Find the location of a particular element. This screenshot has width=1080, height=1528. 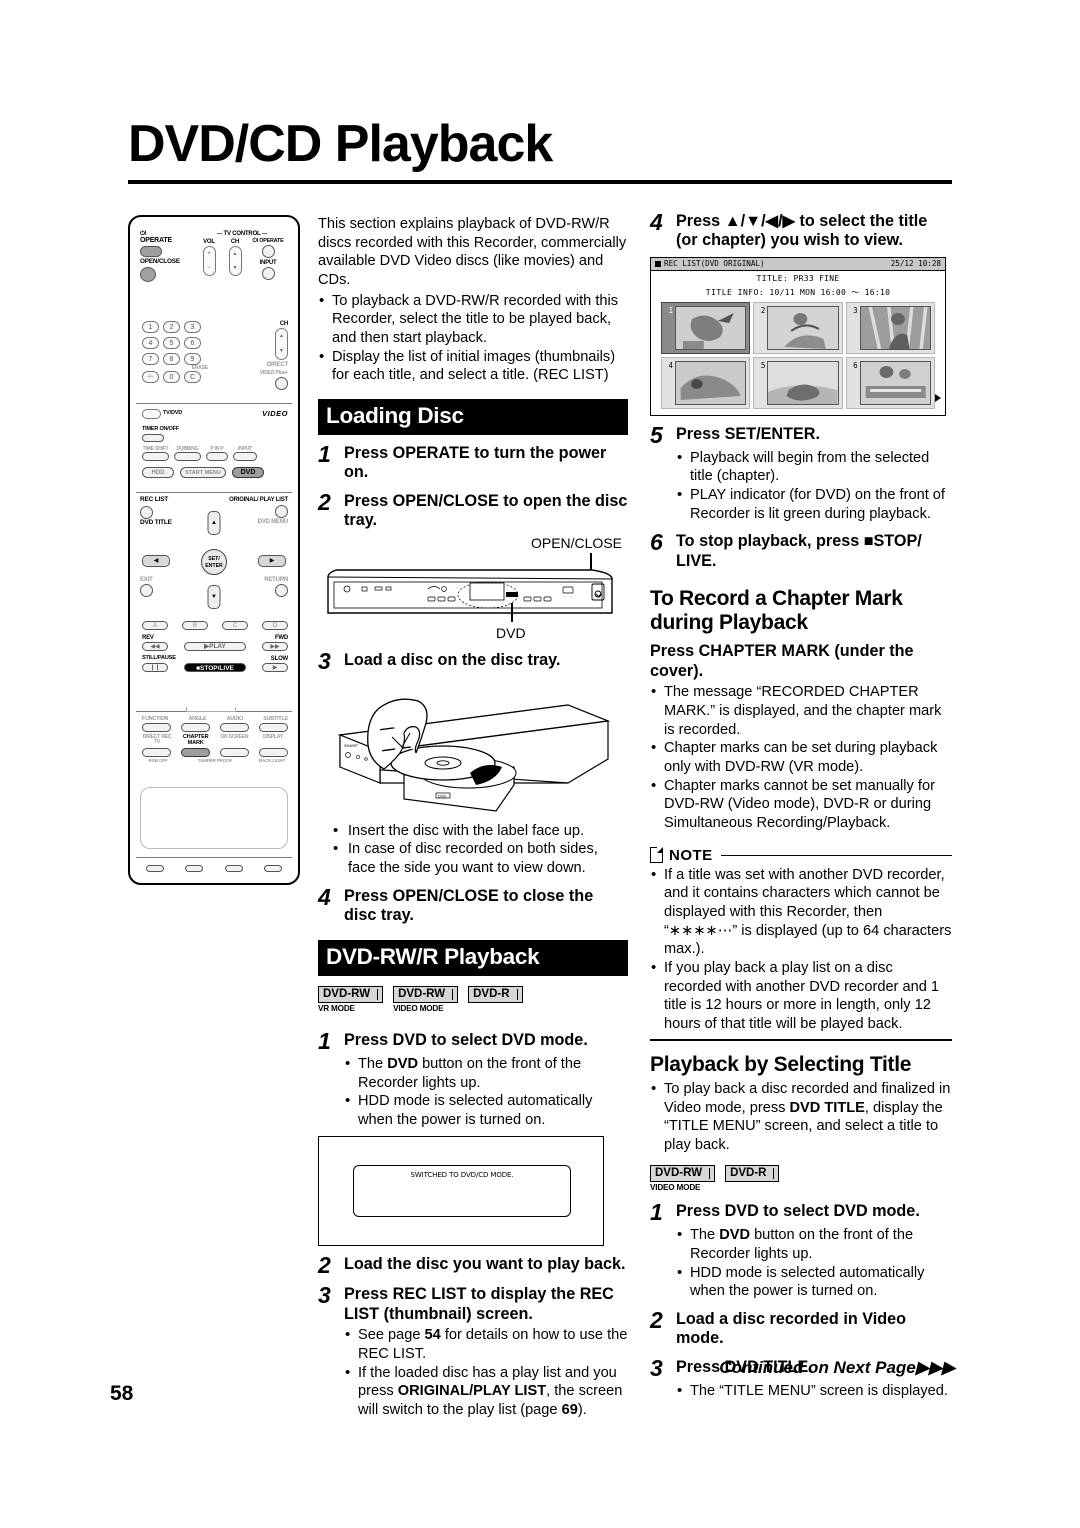

remote-button-right: ▶ is located at coordinates (272, 561).